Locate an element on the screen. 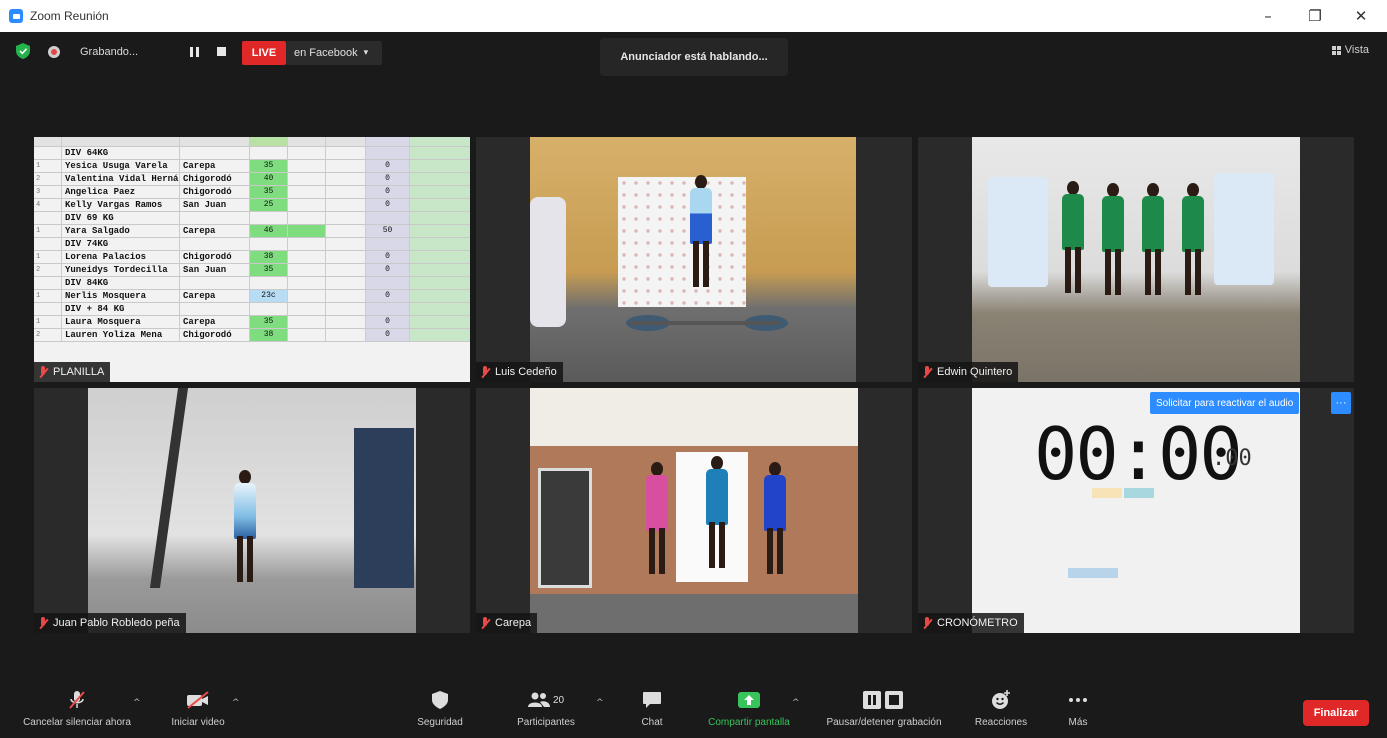 The width and height of the screenshot is (1387, 738). video-label: Iniciar video is located at coordinates (198, 722).